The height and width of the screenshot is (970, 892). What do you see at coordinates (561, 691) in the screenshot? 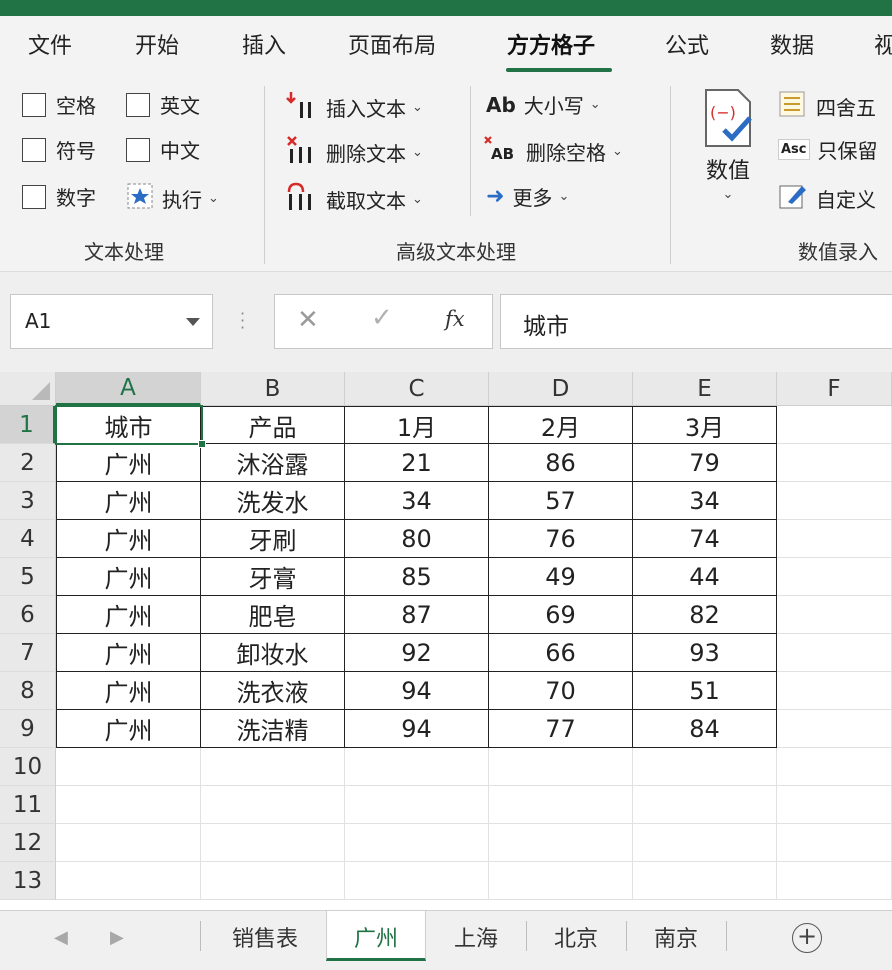
I see `table-cell: 70` at bounding box center [561, 691].